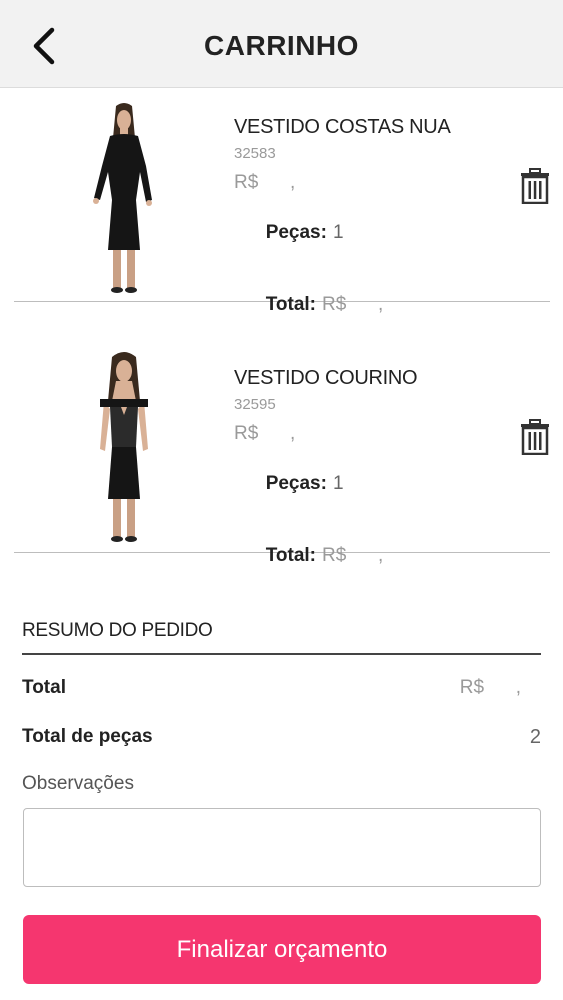  I want to click on product-sku: 32595, so click(255, 404).